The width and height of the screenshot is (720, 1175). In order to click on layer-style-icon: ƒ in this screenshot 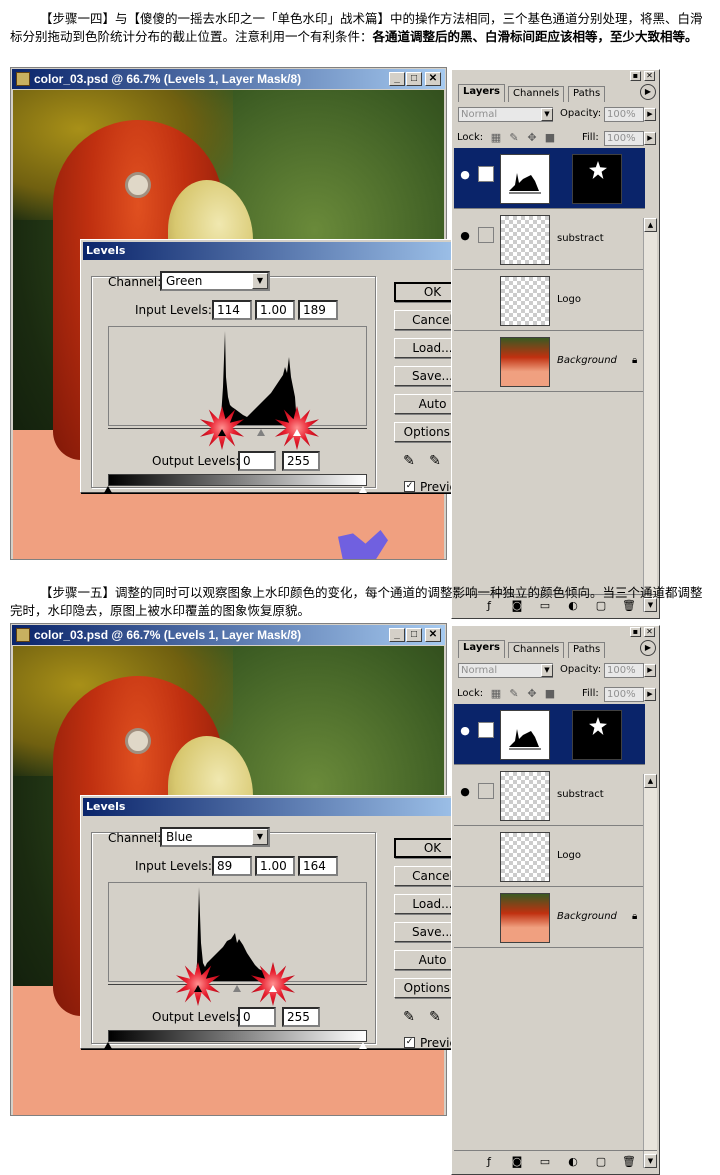, I will do `click(489, 1162)`.